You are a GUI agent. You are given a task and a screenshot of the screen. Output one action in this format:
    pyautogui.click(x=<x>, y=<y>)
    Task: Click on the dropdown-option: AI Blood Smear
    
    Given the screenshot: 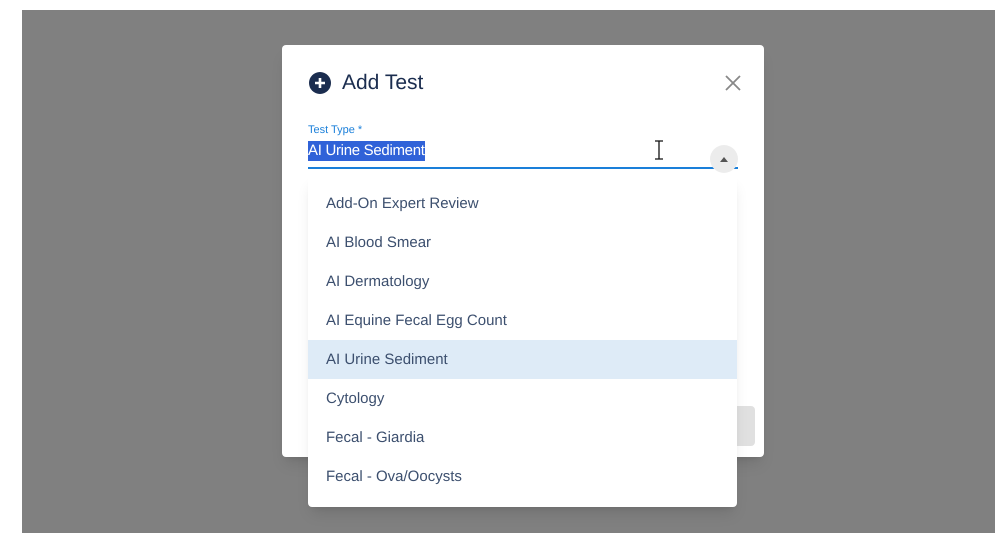 What is the action you would take?
    pyautogui.click(x=522, y=242)
    